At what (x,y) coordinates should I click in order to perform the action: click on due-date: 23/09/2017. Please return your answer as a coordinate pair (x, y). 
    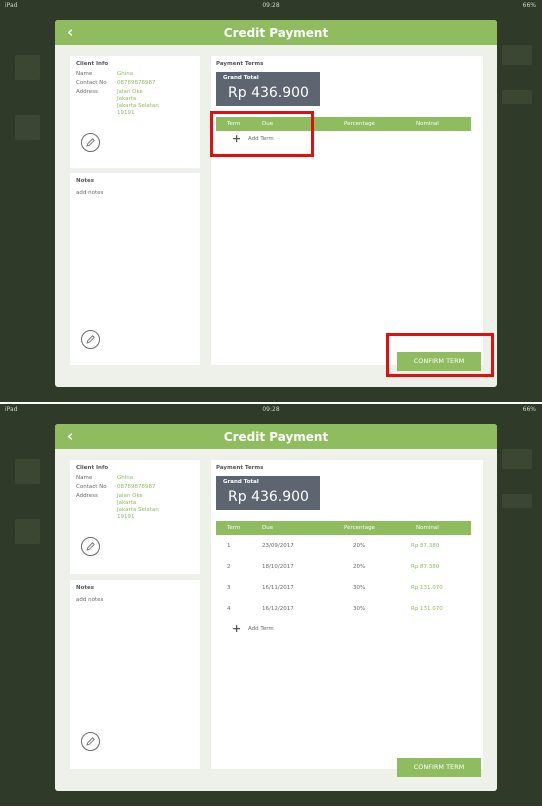
    Looking at the image, I should click on (278, 546).